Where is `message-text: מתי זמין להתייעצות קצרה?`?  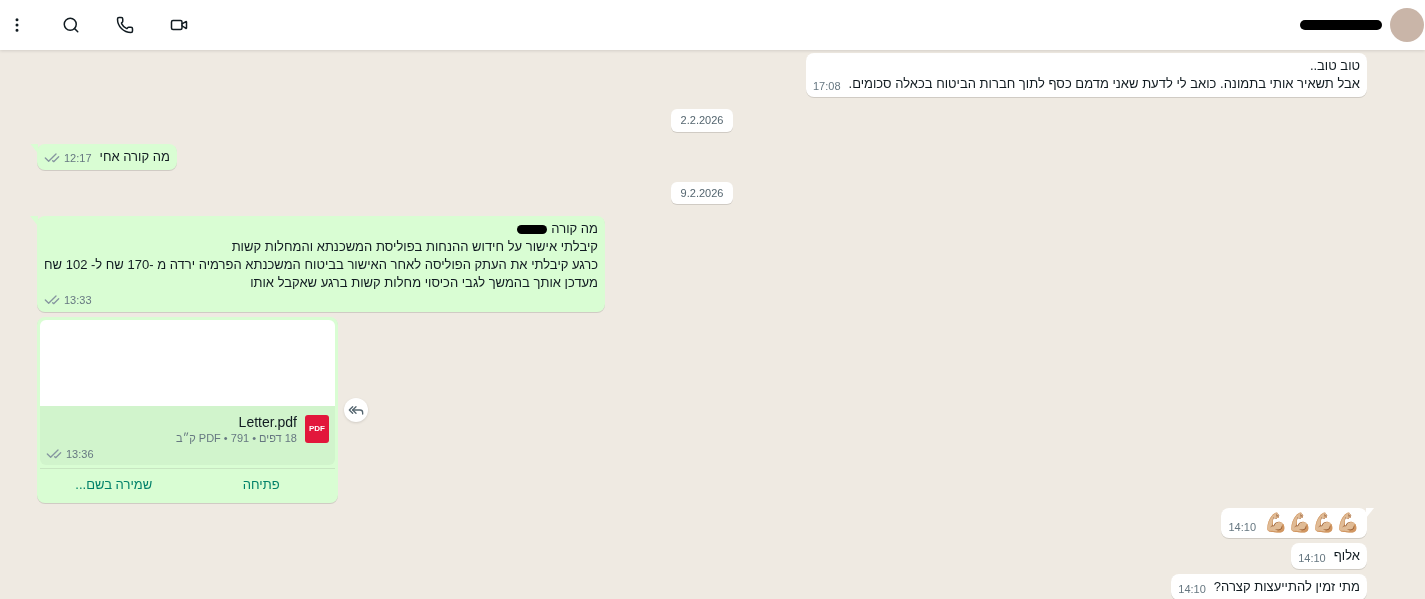
message-text: מתי זמין להתייעצות קצרה? is located at coordinates (1286, 587).